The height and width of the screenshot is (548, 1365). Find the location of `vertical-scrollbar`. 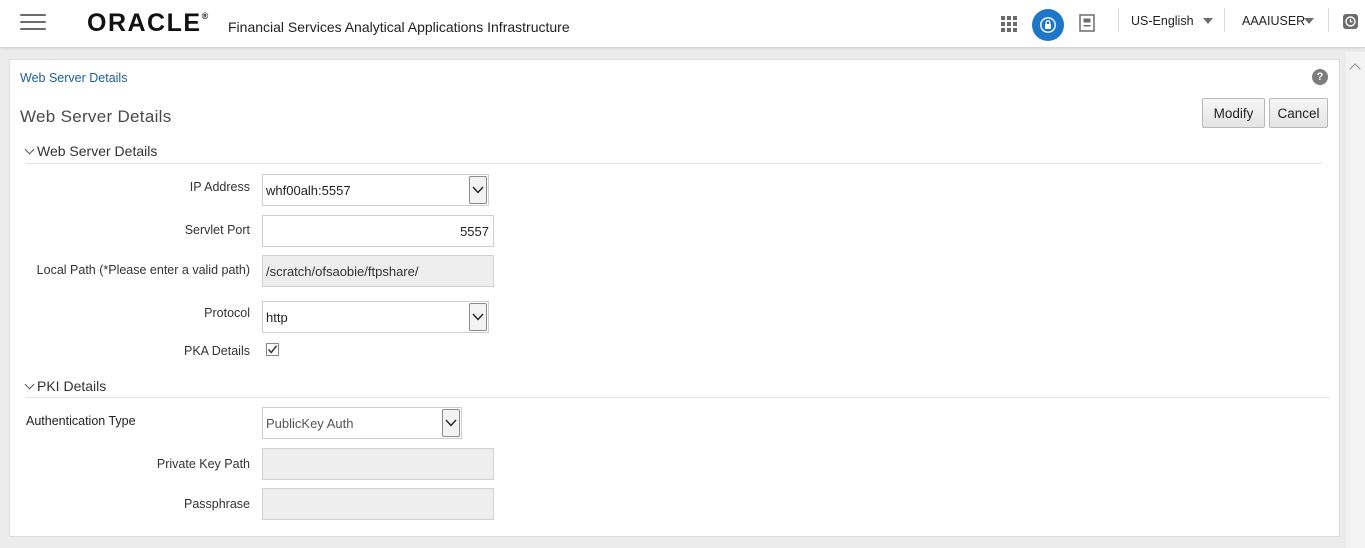

vertical-scrollbar is located at coordinates (1355, 300).